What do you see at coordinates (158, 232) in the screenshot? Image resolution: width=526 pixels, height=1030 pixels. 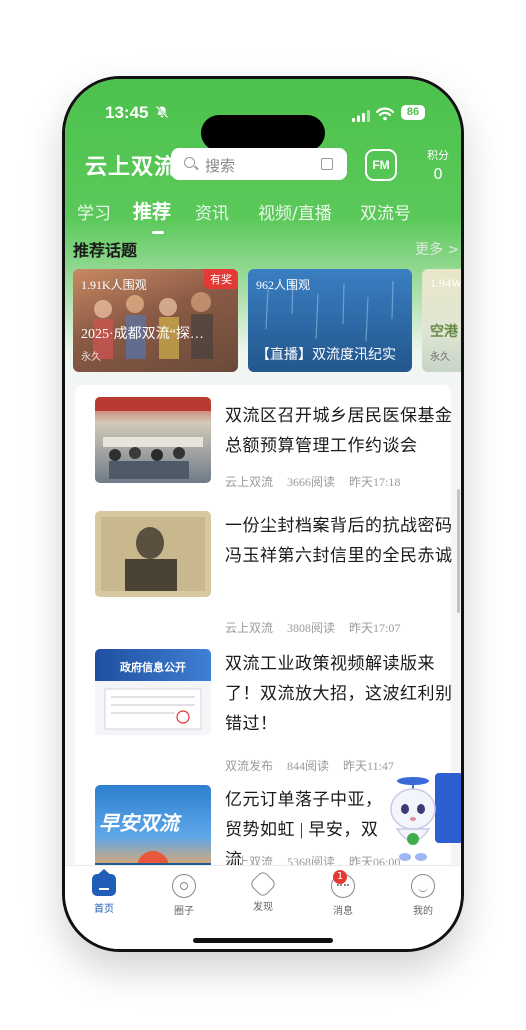 I see `active-tab-indicator` at bounding box center [158, 232].